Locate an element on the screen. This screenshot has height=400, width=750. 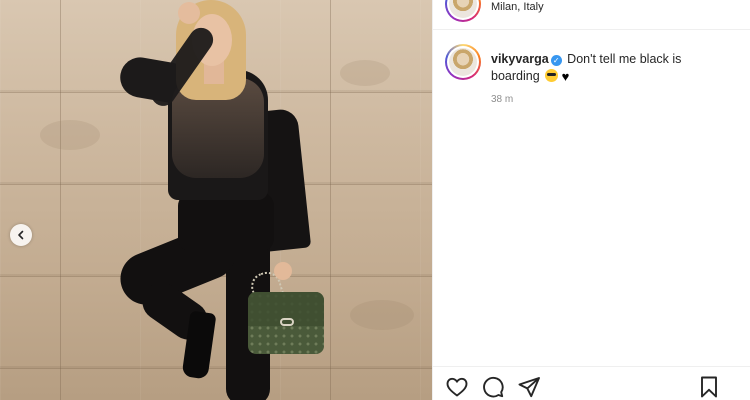
share-icon is located at coordinates (529, 387).